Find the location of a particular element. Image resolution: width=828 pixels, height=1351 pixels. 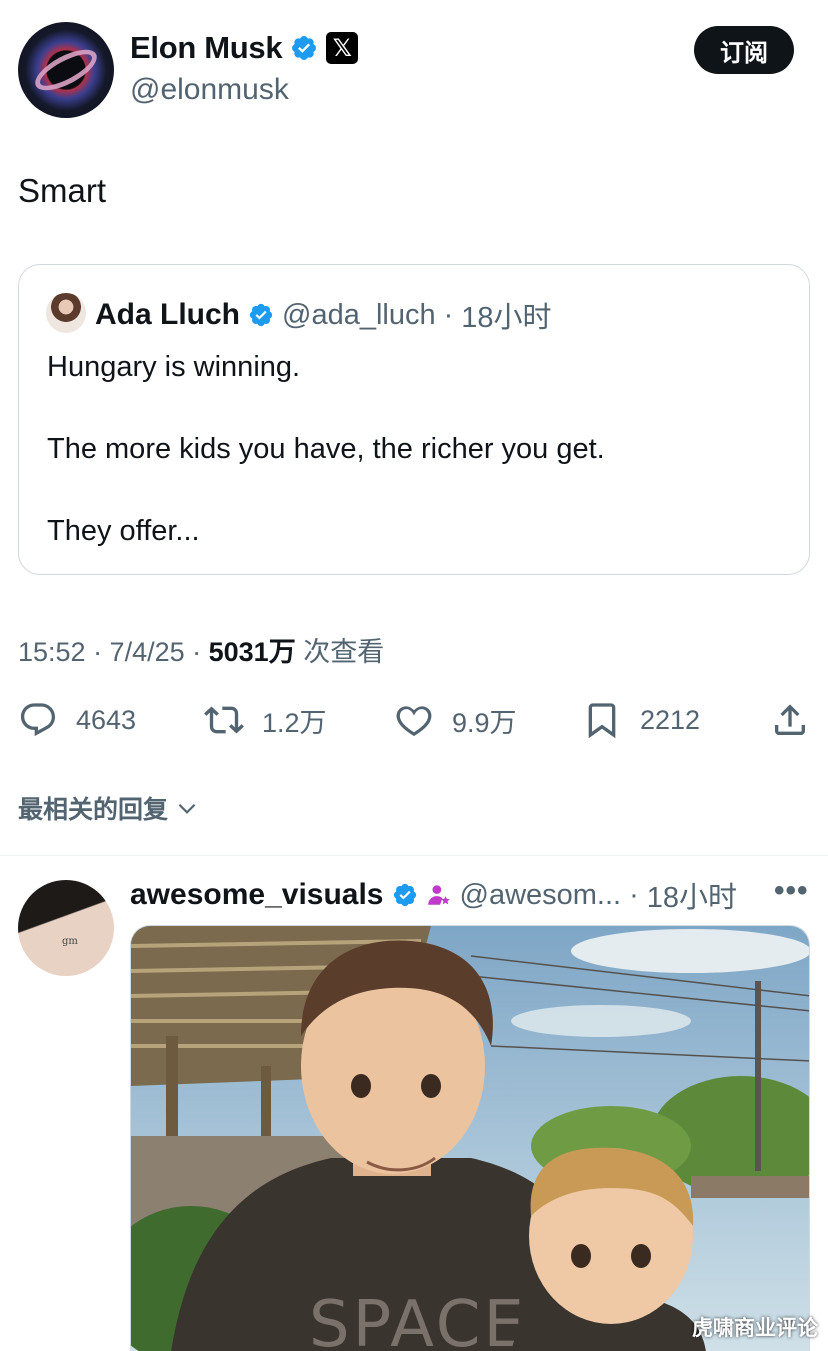

repost-count: 1.2万 is located at coordinates (294, 722).